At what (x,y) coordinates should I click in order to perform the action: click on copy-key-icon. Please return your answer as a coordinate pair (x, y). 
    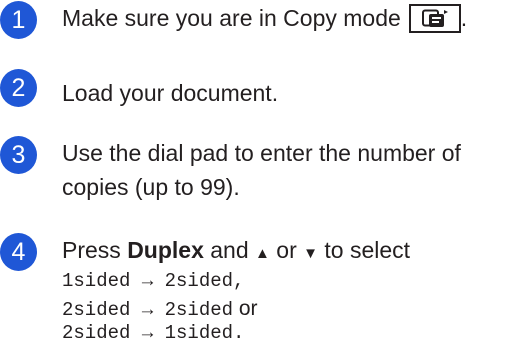
    Looking at the image, I should click on (434, 18).